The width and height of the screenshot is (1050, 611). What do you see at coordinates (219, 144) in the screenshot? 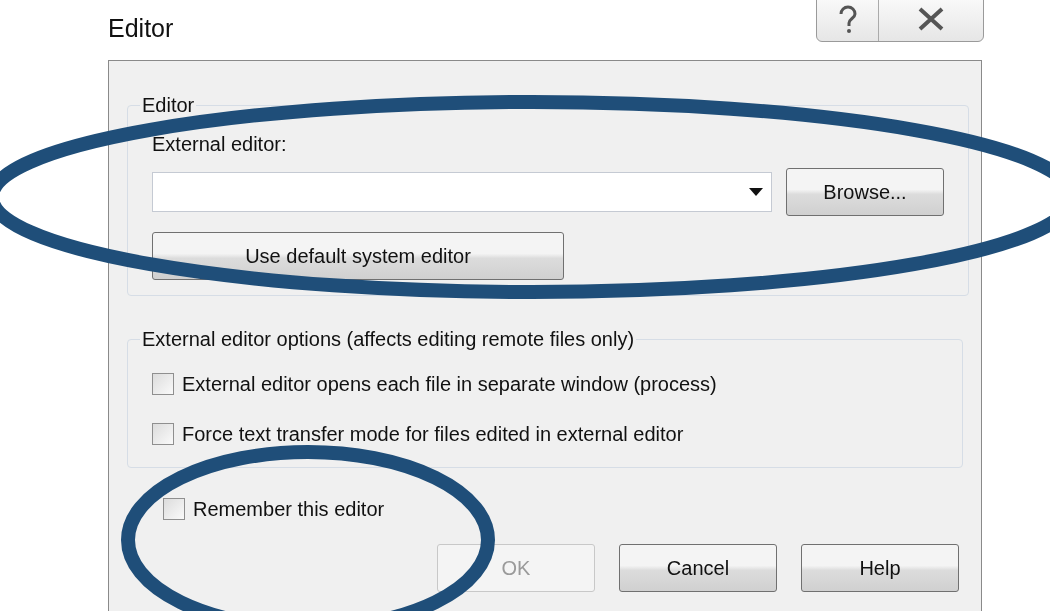
I see `field-label: External editor:` at bounding box center [219, 144].